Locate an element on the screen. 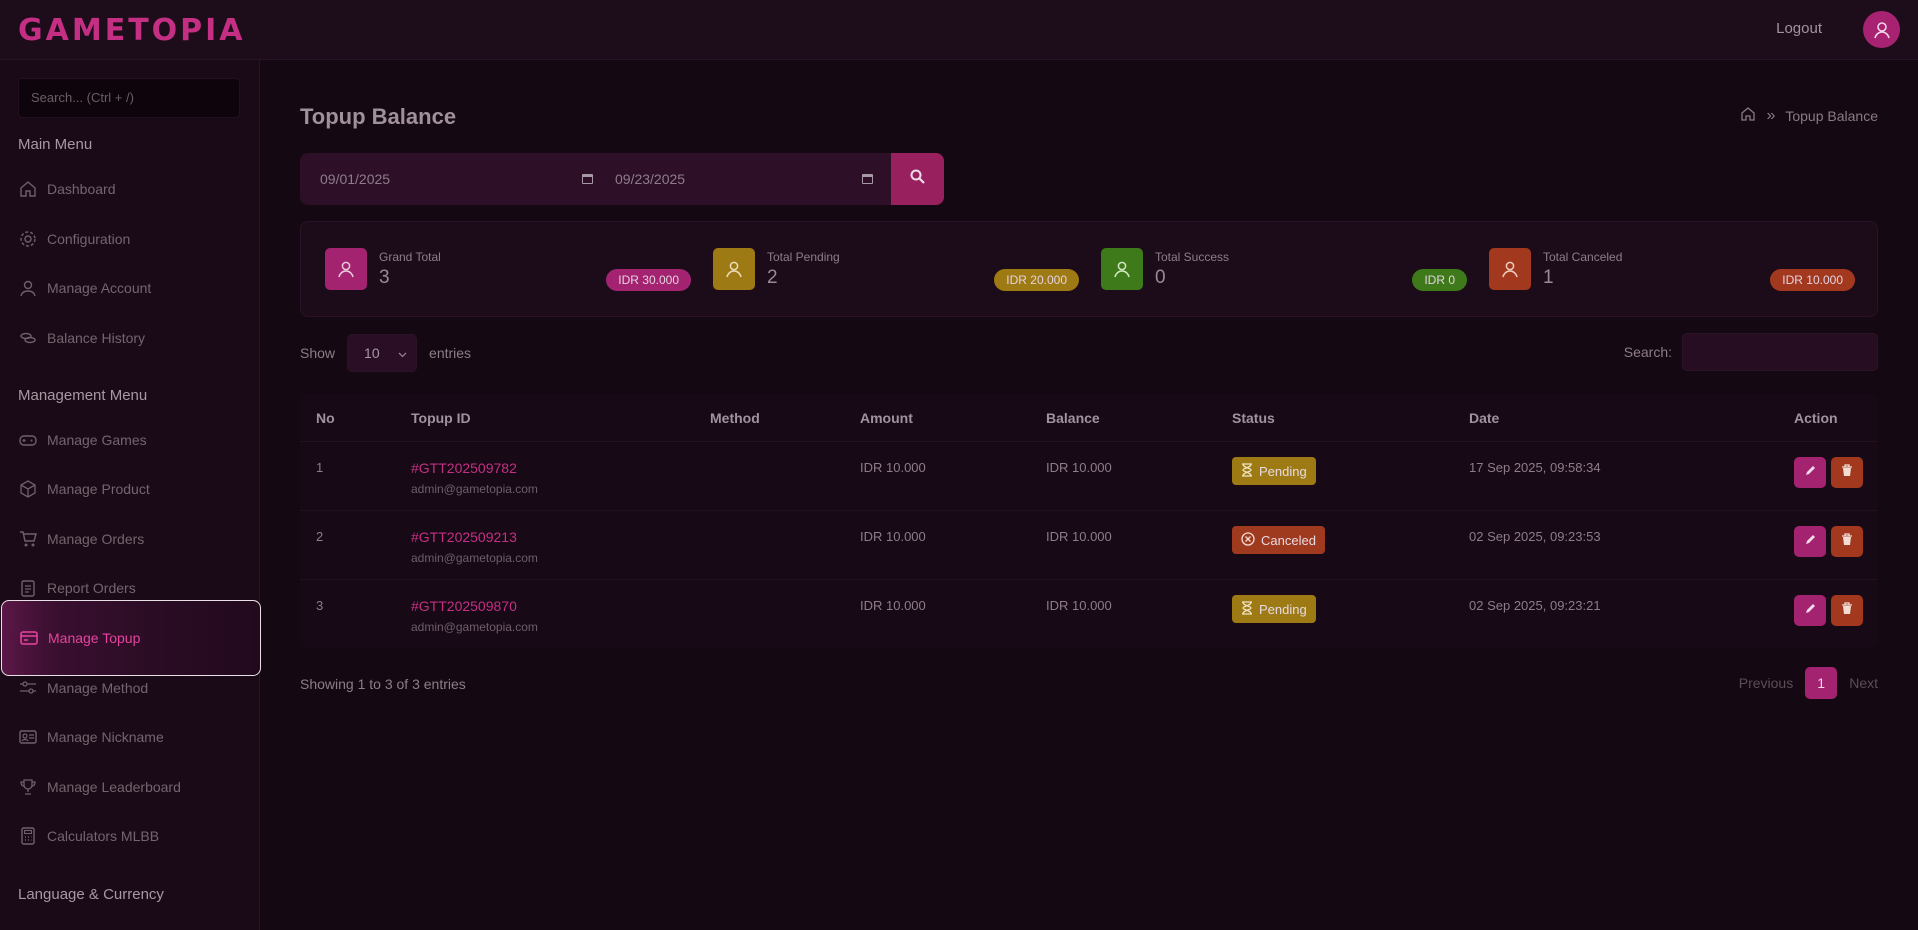 The image size is (1918, 930). date-from-value: 09/01/2025 is located at coordinates (355, 179).